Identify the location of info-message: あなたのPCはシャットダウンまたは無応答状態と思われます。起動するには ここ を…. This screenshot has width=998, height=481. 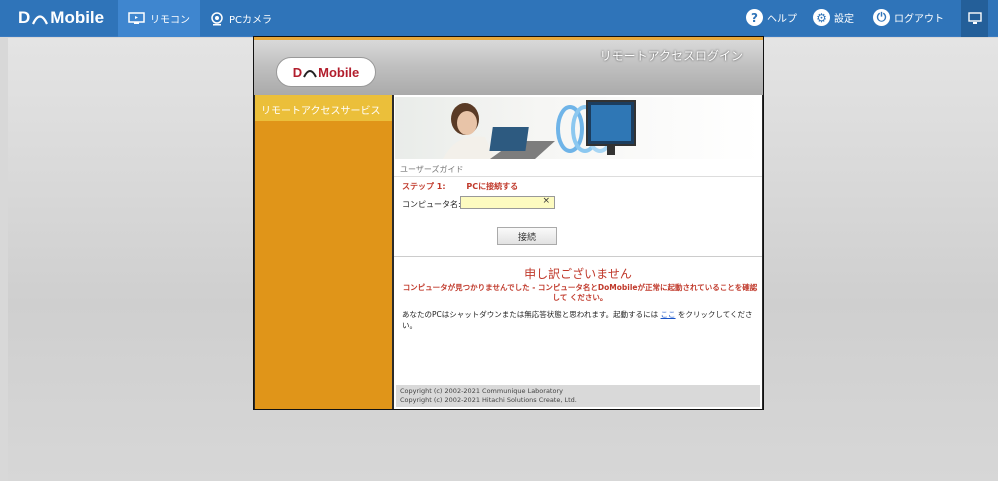
(581, 320).